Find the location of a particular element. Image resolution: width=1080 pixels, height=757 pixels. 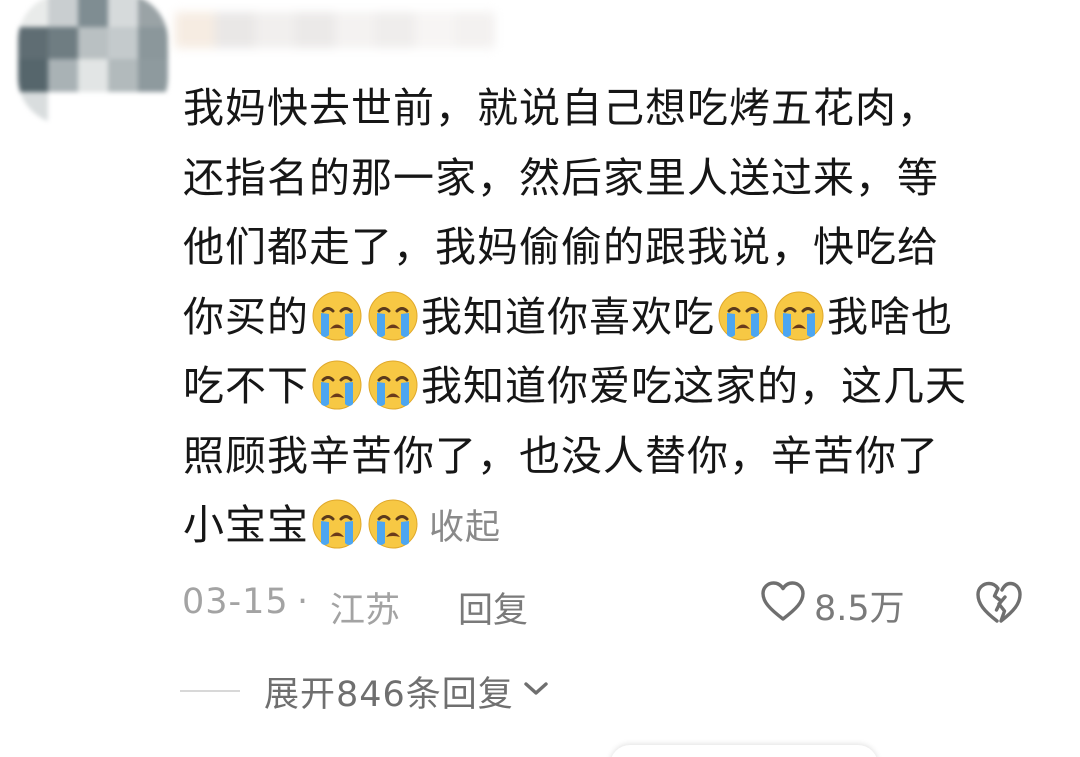

comment-text-segment: 我知道你爱吃这家的，这几天 is located at coordinates (694, 386).